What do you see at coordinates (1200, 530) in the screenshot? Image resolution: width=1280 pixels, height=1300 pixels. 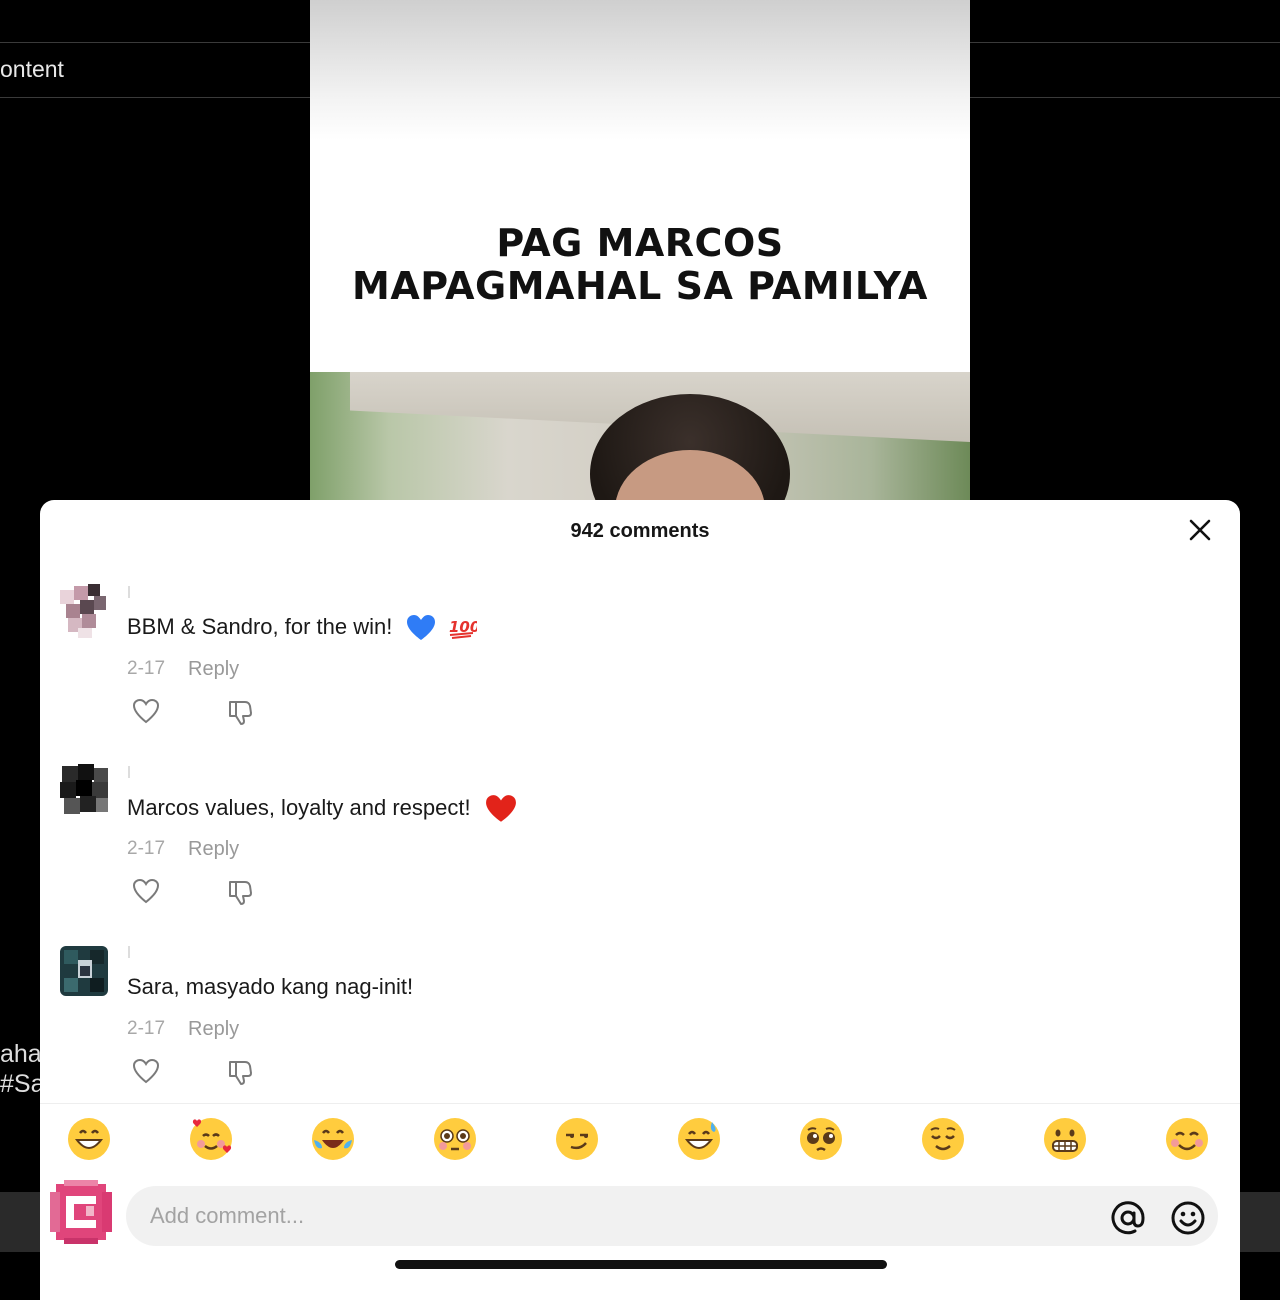 I see `close-icon` at bounding box center [1200, 530].